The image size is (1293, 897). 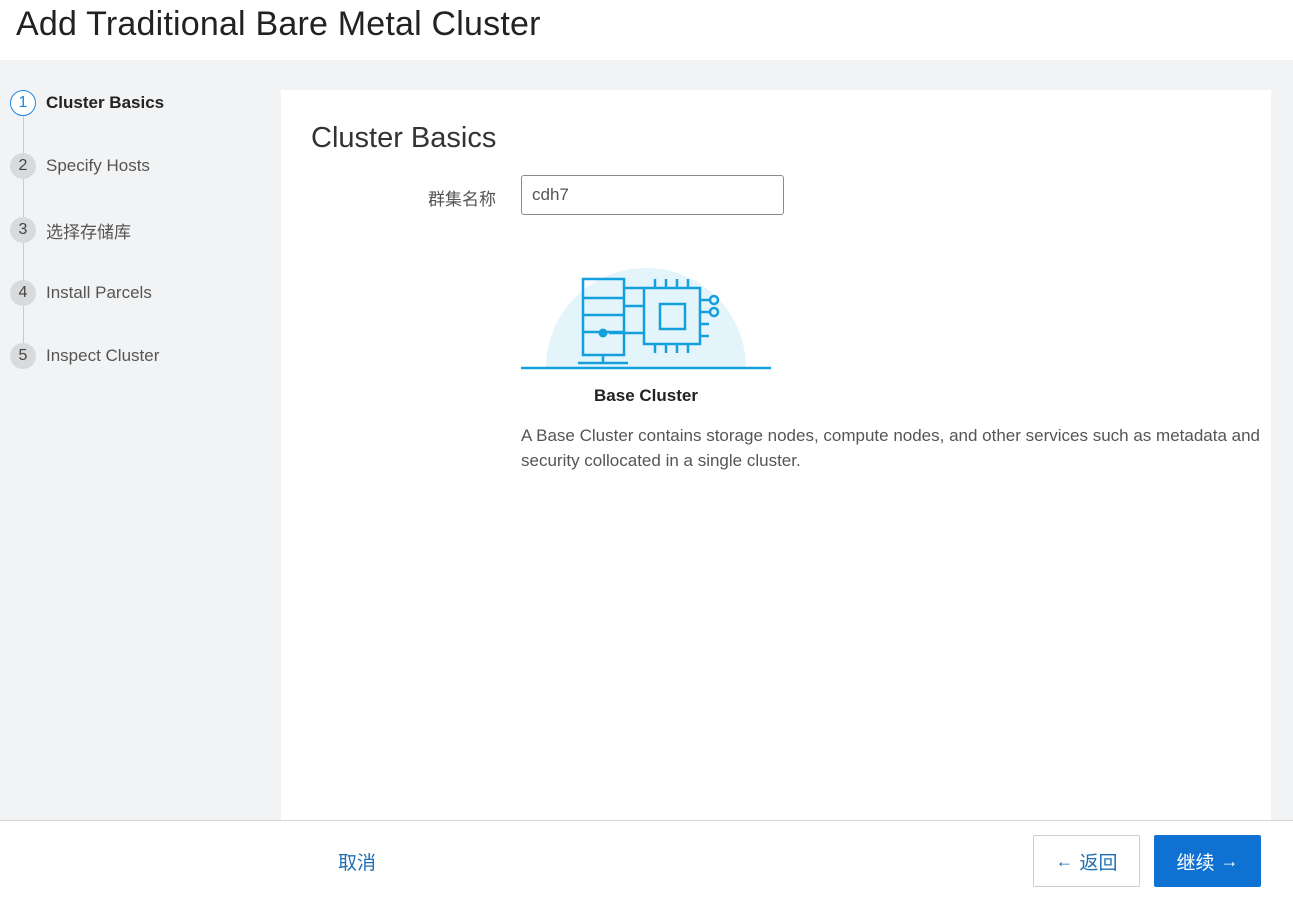 What do you see at coordinates (98, 165) in the screenshot?
I see `step-label: Specify Hosts` at bounding box center [98, 165].